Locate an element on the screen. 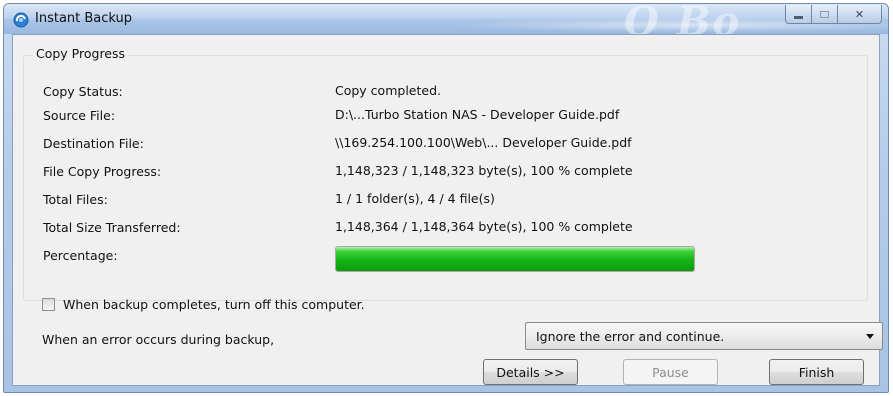 Image resolution: width=893 pixels, height=396 pixels. maximize-icon is located at coordinates (824, 14).